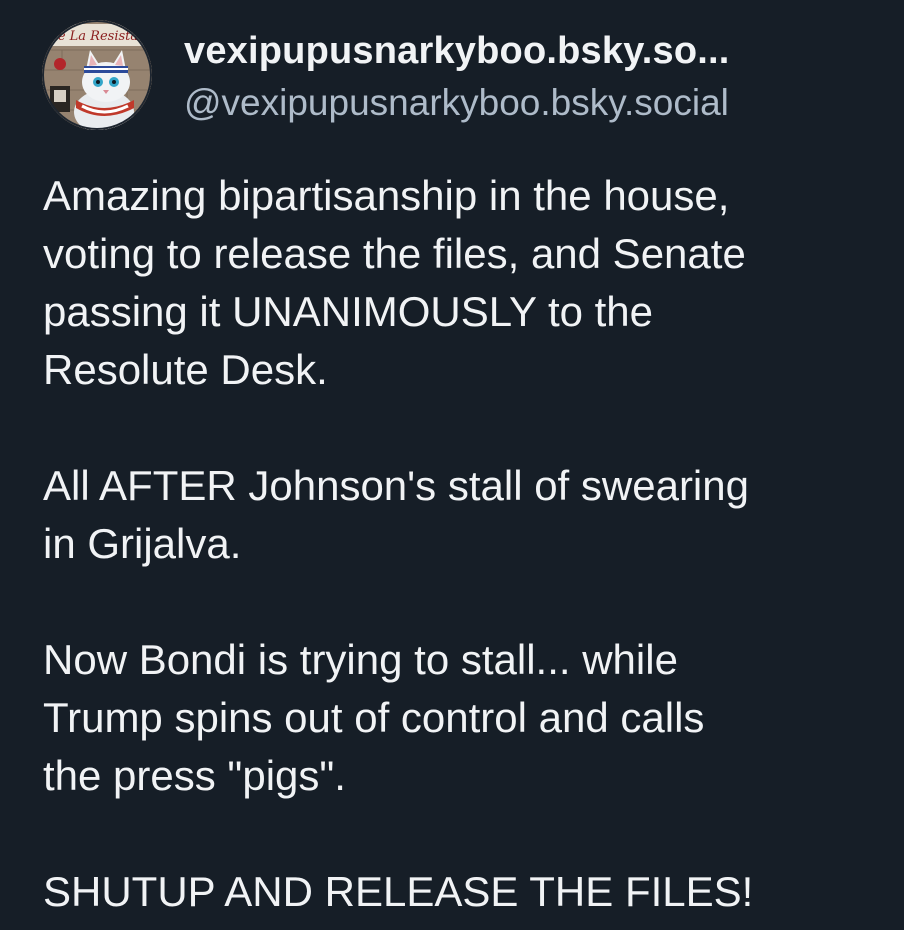 The image size is (904, 930). What do you see at coordinates (396, 485) in the screenshot?
I see `post-line: All AFTER Johnson's stall of swearing` at bounding box center [396, 485].